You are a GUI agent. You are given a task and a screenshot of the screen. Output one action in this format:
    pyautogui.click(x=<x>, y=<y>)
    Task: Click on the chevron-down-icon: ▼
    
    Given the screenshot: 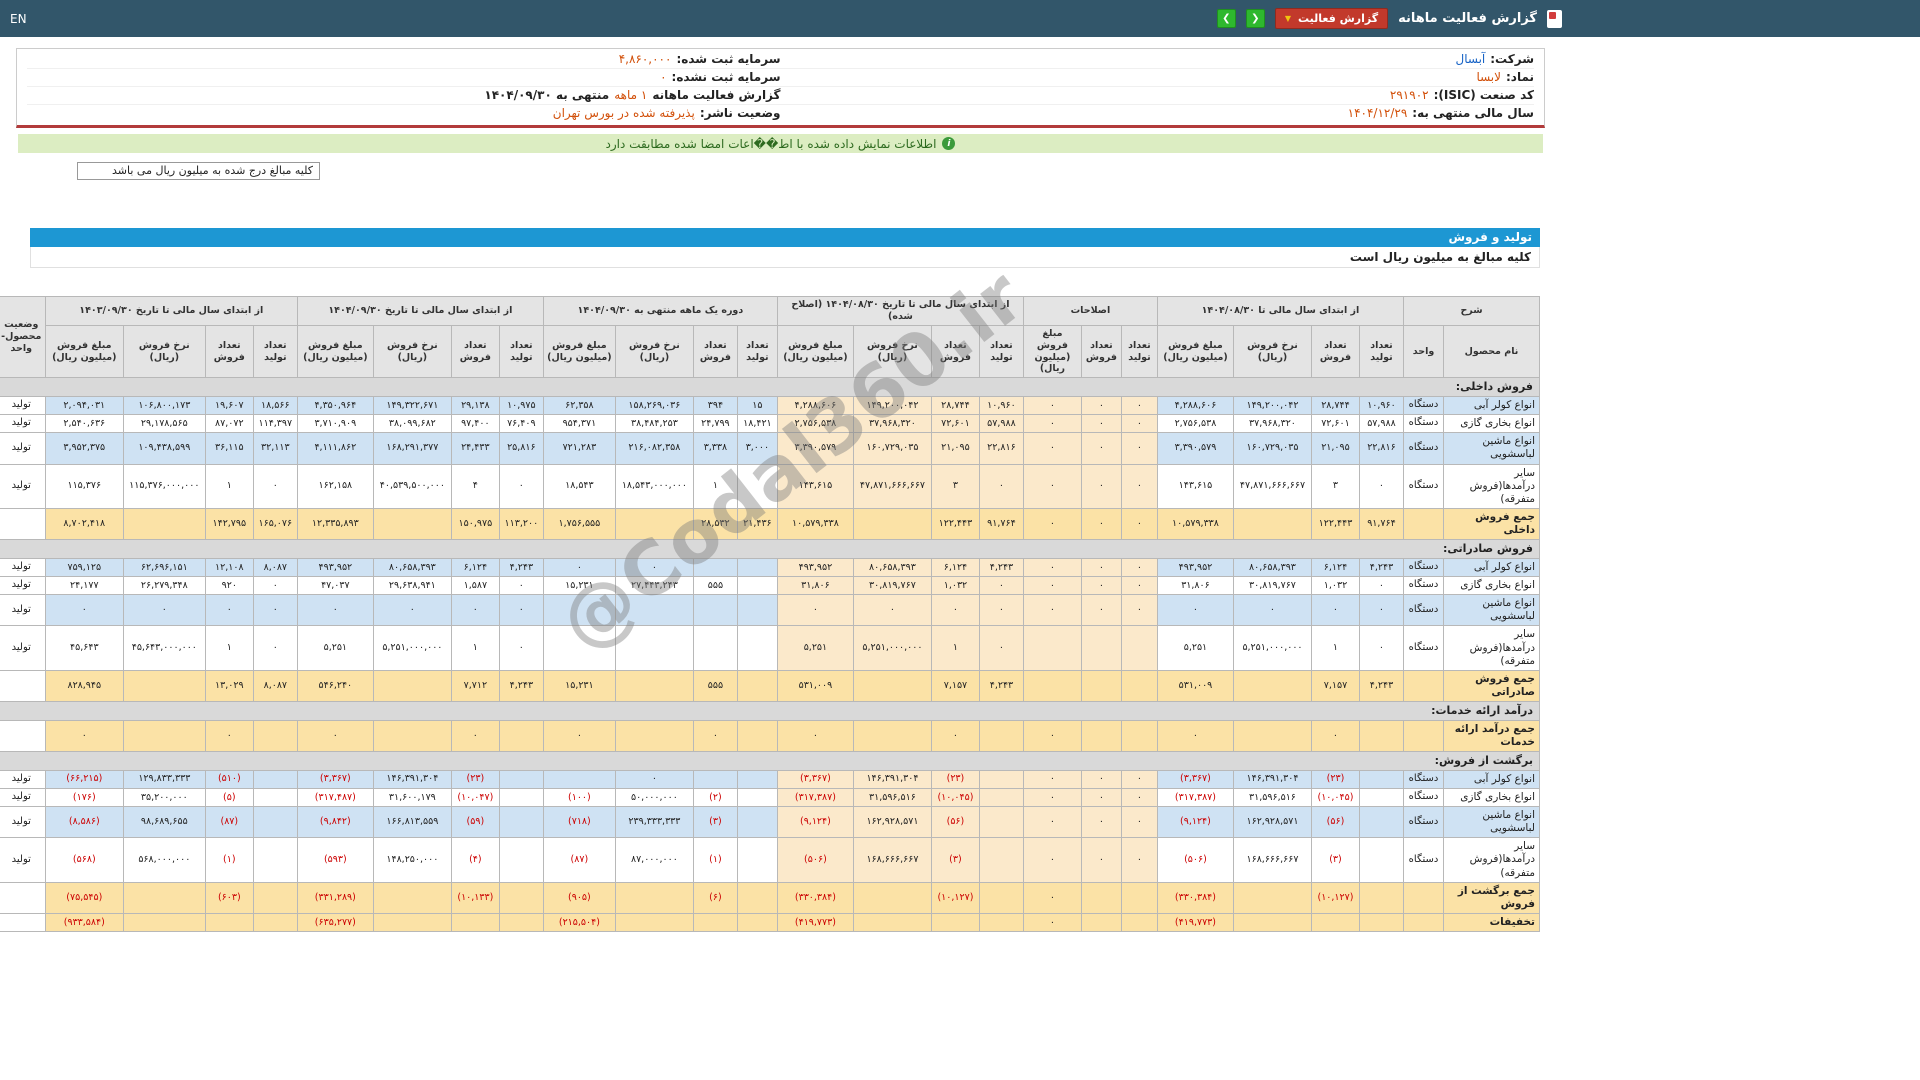 What is the action you would take?
    pyautogui.click(x=1287, y=18)
    